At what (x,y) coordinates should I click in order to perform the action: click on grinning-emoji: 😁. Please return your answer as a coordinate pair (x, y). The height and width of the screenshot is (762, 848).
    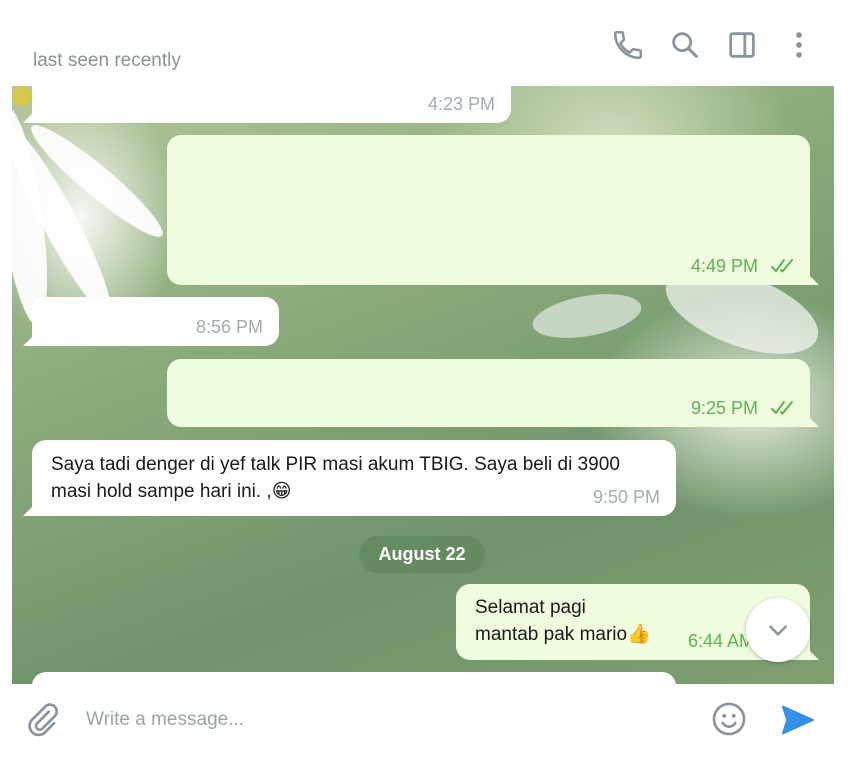
    Looking at the image, I should click on (281, 491).